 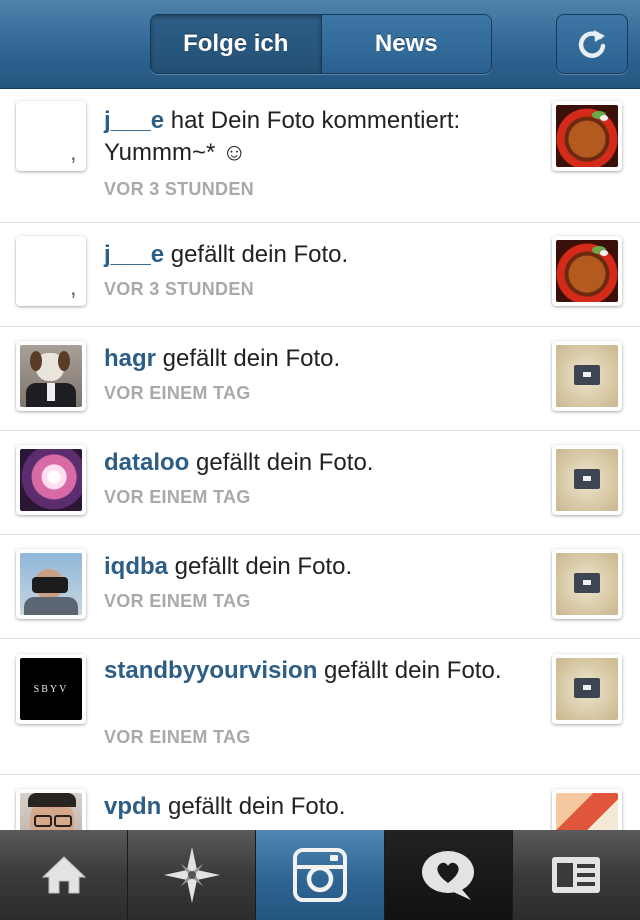 I want to click on bottom-tab-bar, so click(x=320, y=875).